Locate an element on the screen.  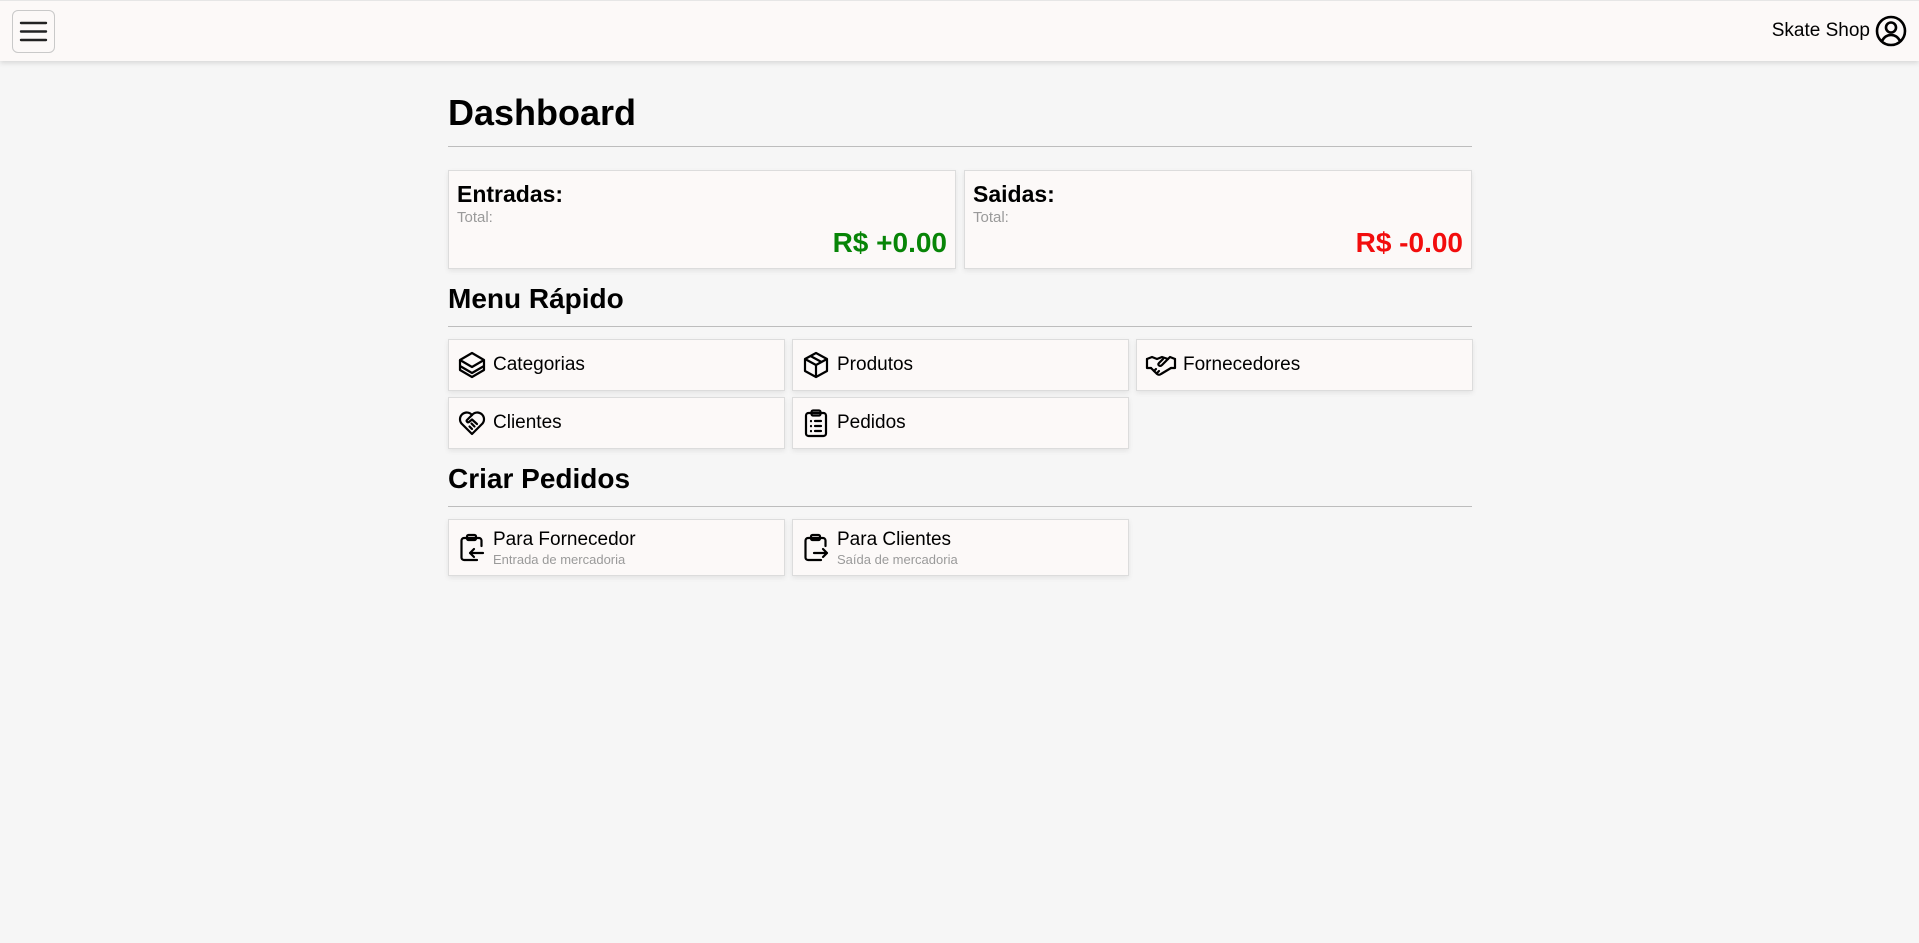
quick-menu-fornecedores: Fornecedores is located at coordinates (1304, 365).